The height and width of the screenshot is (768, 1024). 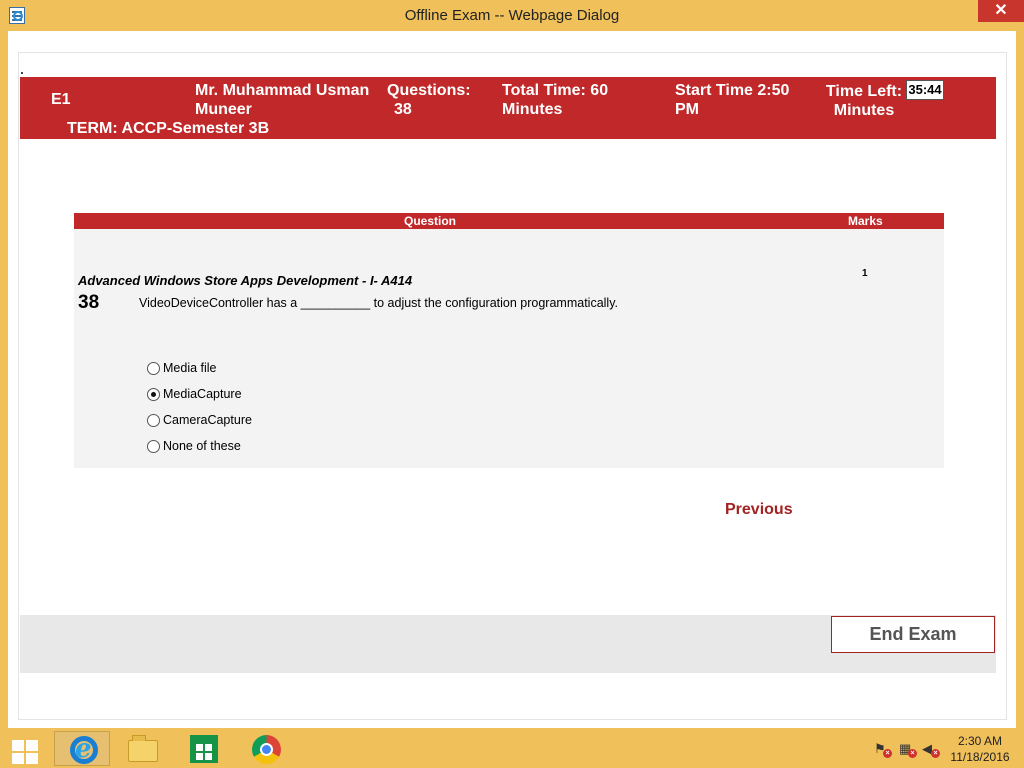 I want to click on candidate-name-line1: Mr. Muhammad Usman, so click(x=282, y=90).